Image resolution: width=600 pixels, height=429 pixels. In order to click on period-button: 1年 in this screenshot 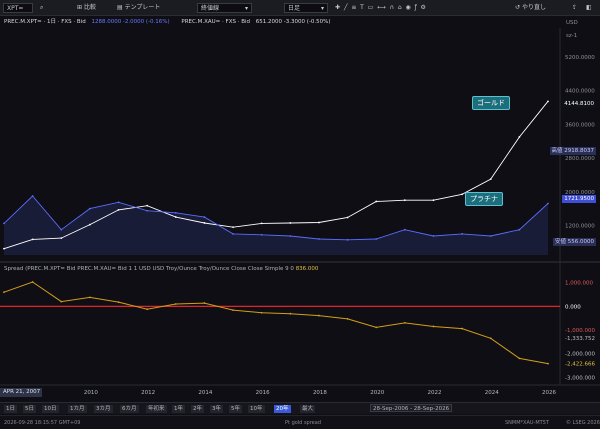, I will do `click(178, 409)`.